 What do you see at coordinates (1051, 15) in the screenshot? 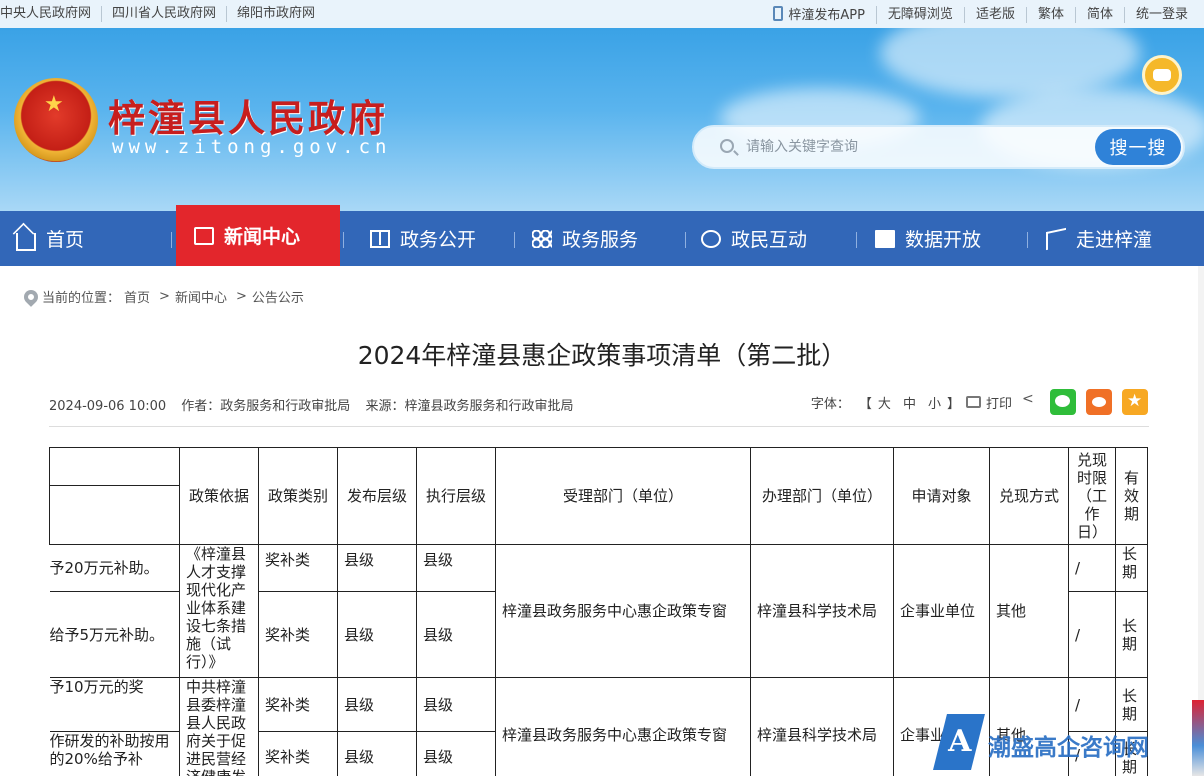
I see `link-traditional: 繁体` at bounding box center [1051, 15].